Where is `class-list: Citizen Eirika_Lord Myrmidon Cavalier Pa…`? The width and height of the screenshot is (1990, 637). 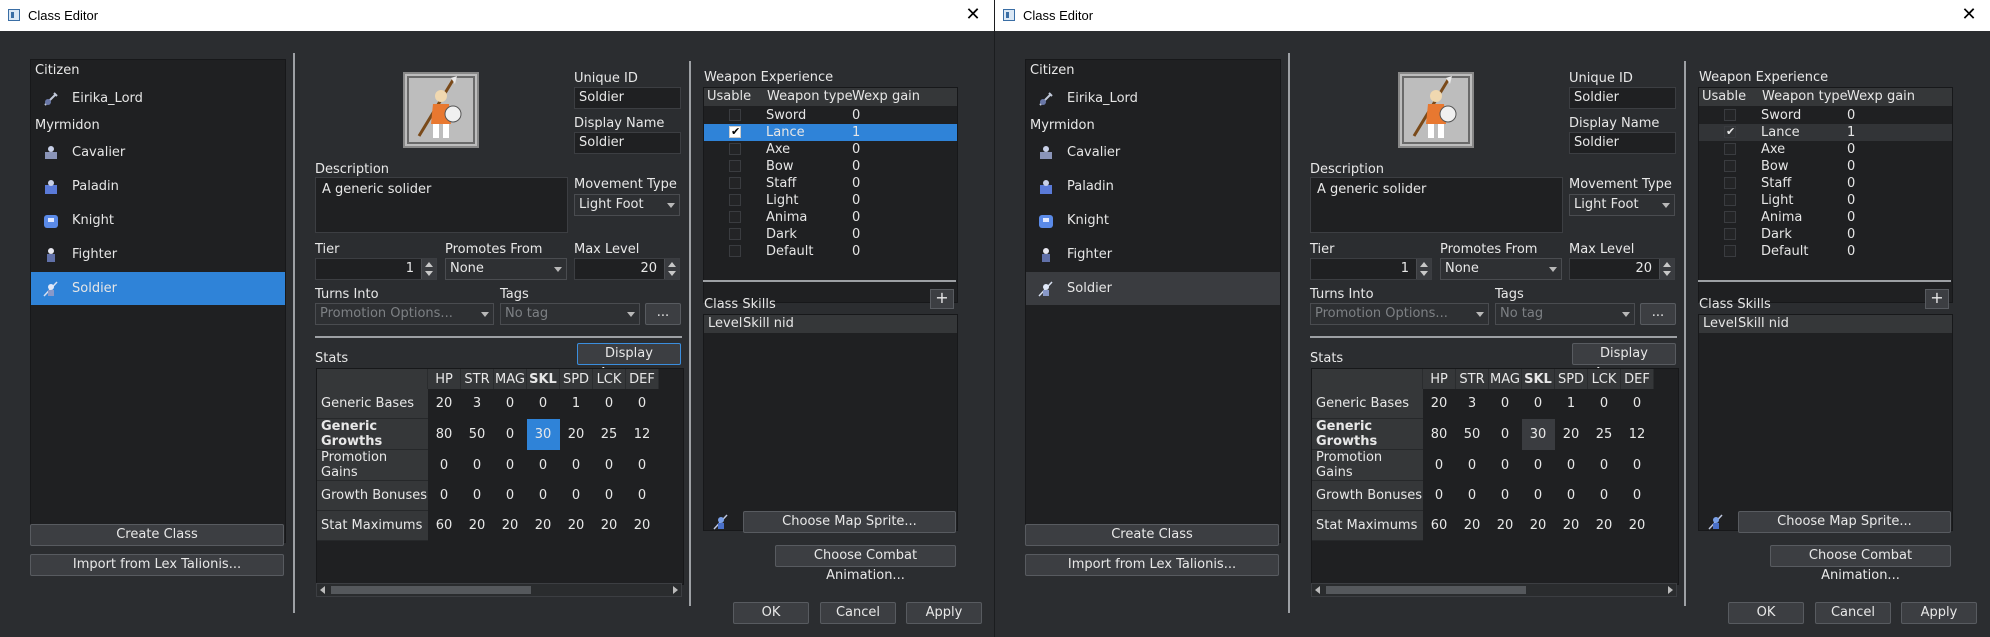 class-list: Citizen Eirika_Lord Myrmidon Cavalier Pa… is located at coordinates (1153, 301).